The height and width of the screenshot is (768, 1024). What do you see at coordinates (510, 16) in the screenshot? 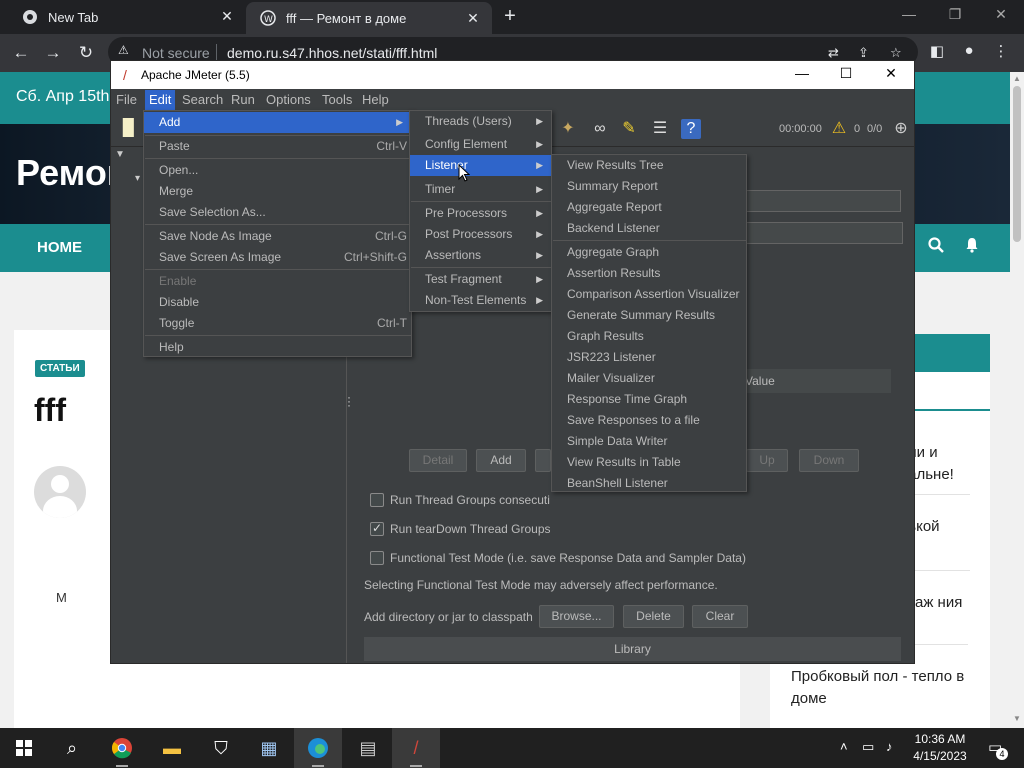
I see `new-tab-button: +` at bounding box center [510, 16].